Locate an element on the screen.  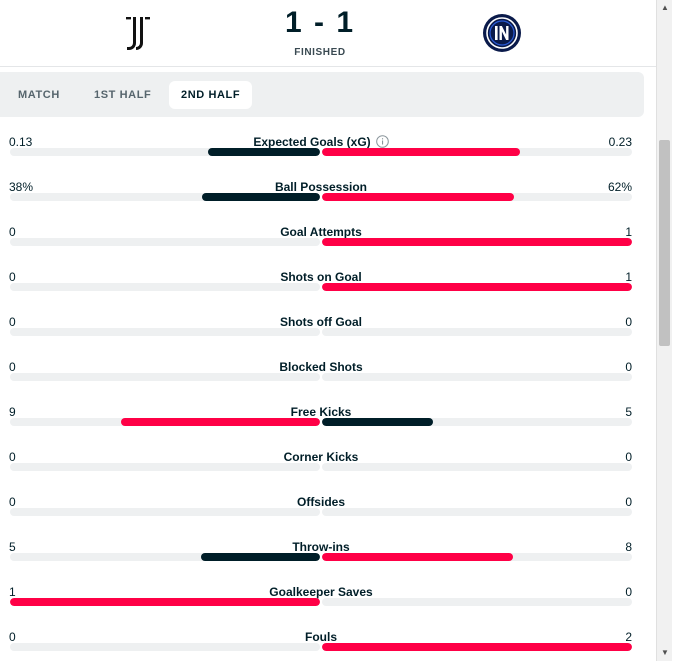
stat-name-label: Throw-ins is located at coordinates (321, 547).